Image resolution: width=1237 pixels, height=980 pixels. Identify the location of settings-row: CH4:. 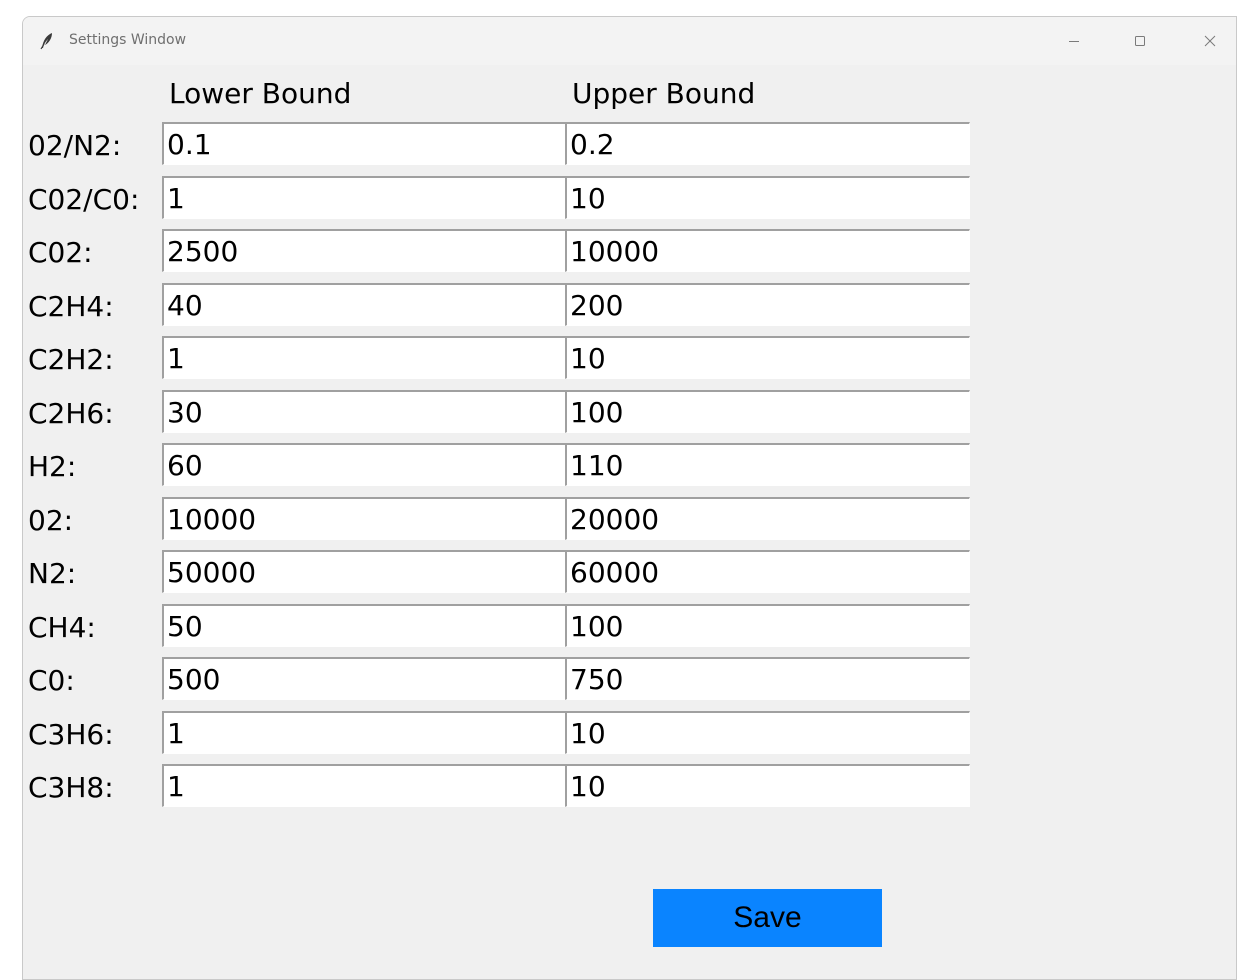
(503, 626).